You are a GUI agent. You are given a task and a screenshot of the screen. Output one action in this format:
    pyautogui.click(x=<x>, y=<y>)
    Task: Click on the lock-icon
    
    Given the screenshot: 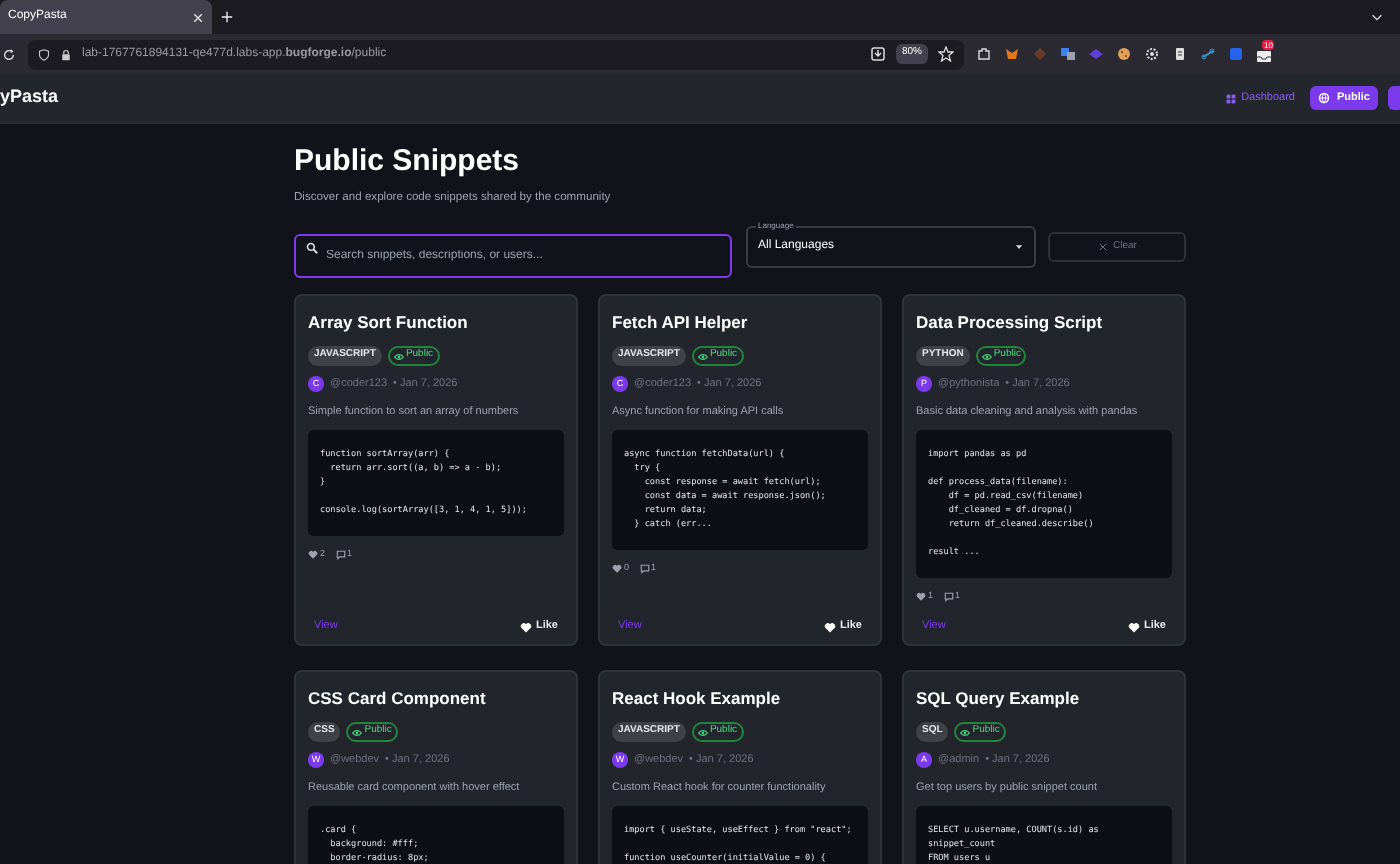 What is the action you would take?
    pyautogui.click(x=66, y=54)
    